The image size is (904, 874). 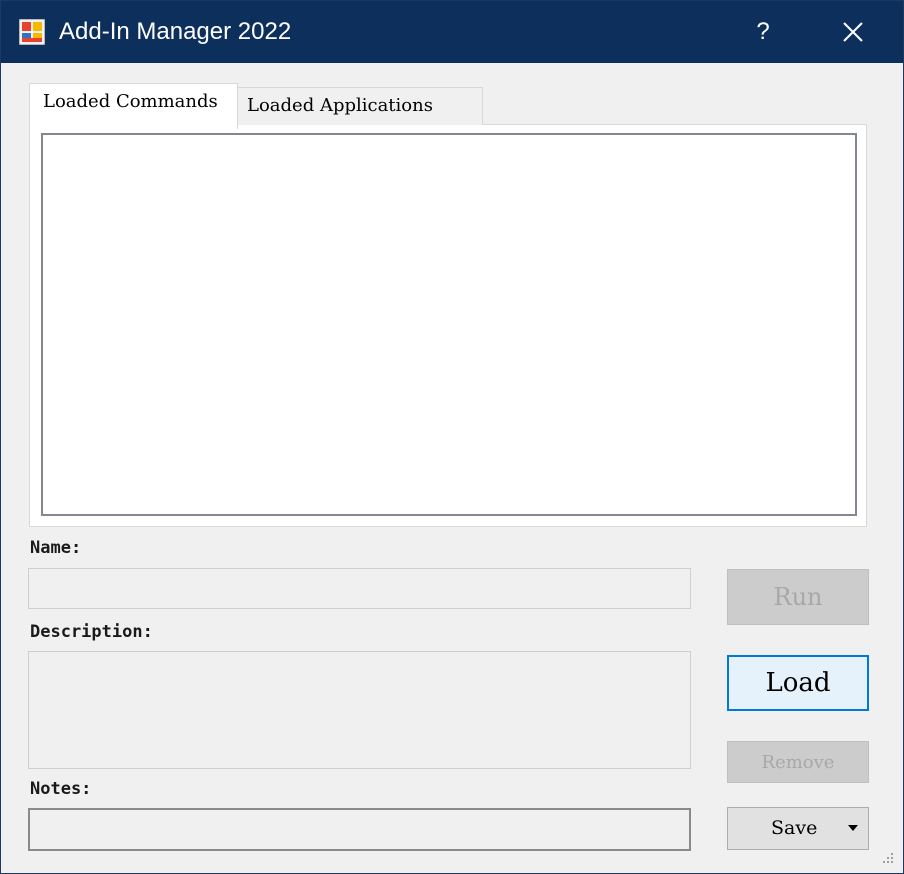 What do you see at coordinates (175, 31) in the screenshot?
I see `window-title: Add-In Manager 2022` at bounding box center [175, 31].